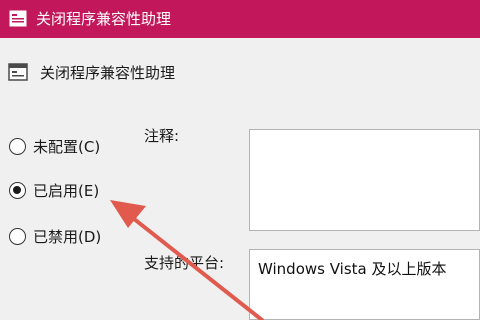 This screenshot has width=480, height=320. I want to click on radio-not-configured: 未配置(C), so click(54, 146).